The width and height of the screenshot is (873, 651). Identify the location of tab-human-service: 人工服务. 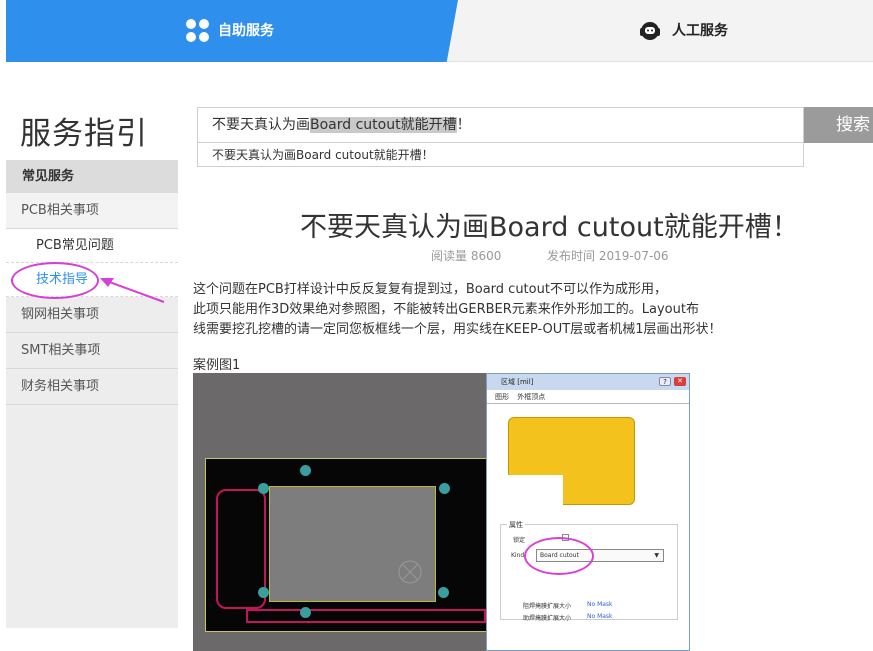
(665, 31).